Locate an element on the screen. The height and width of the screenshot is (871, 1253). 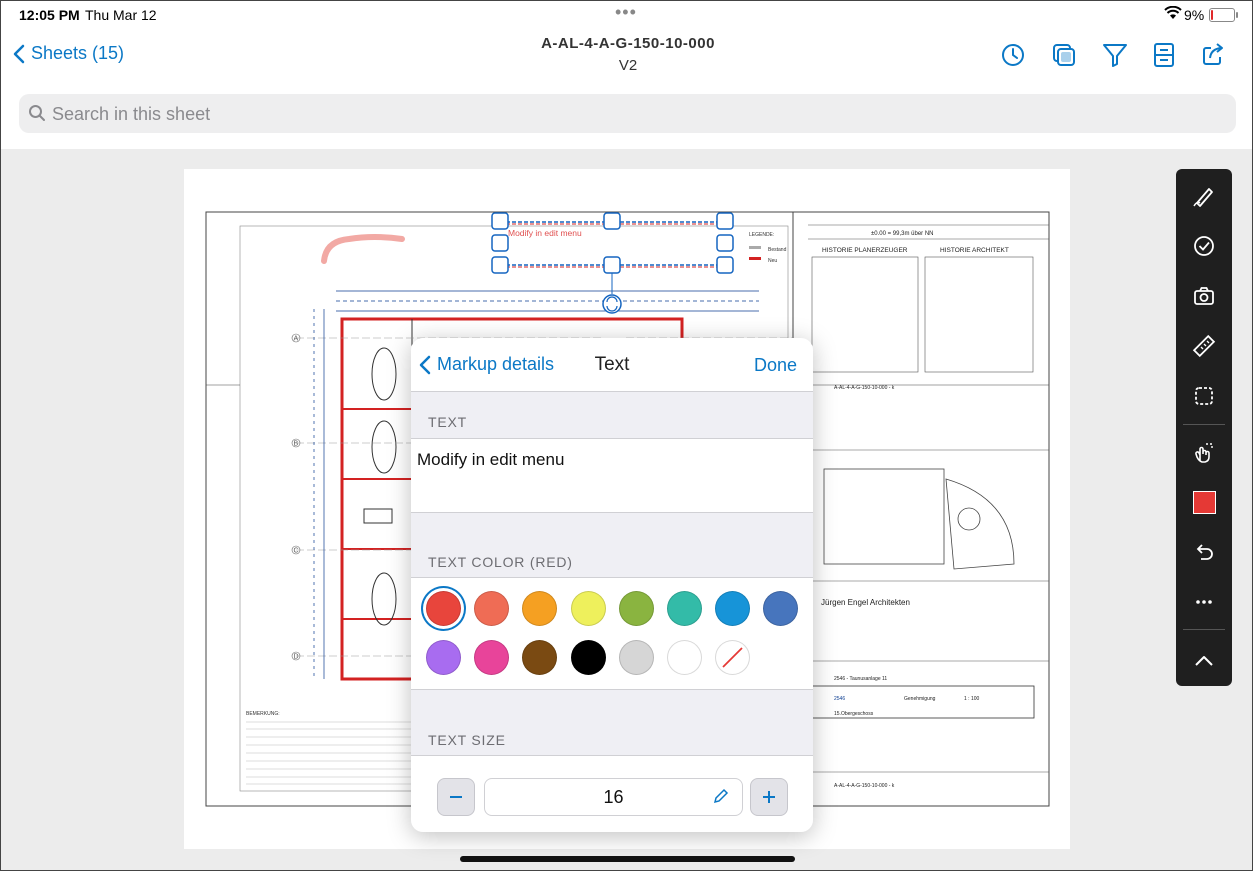
color-swatch is located at coordinates (1204, 502).